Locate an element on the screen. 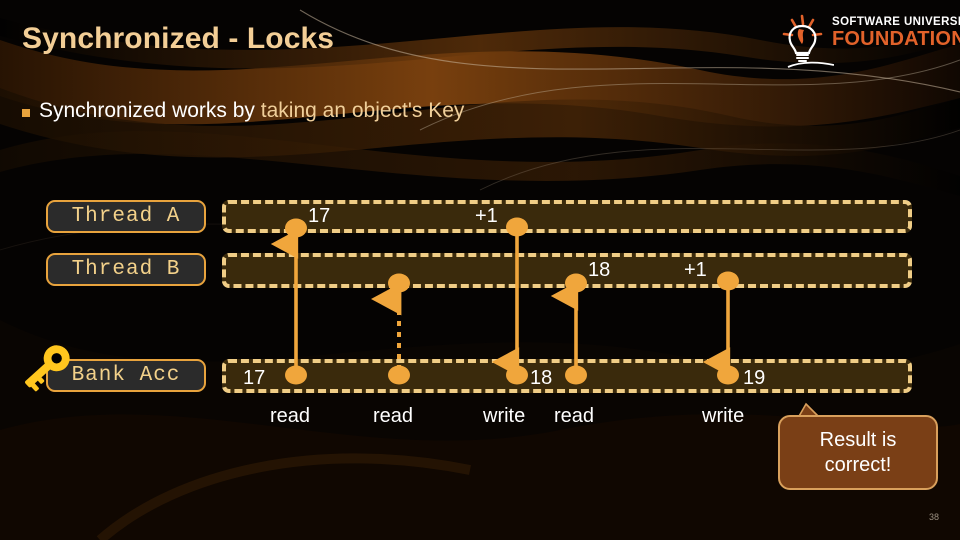 The width and height of the screenshot is (960, 540). callout-result: Result is correct! is located at coordinates (858, 452).